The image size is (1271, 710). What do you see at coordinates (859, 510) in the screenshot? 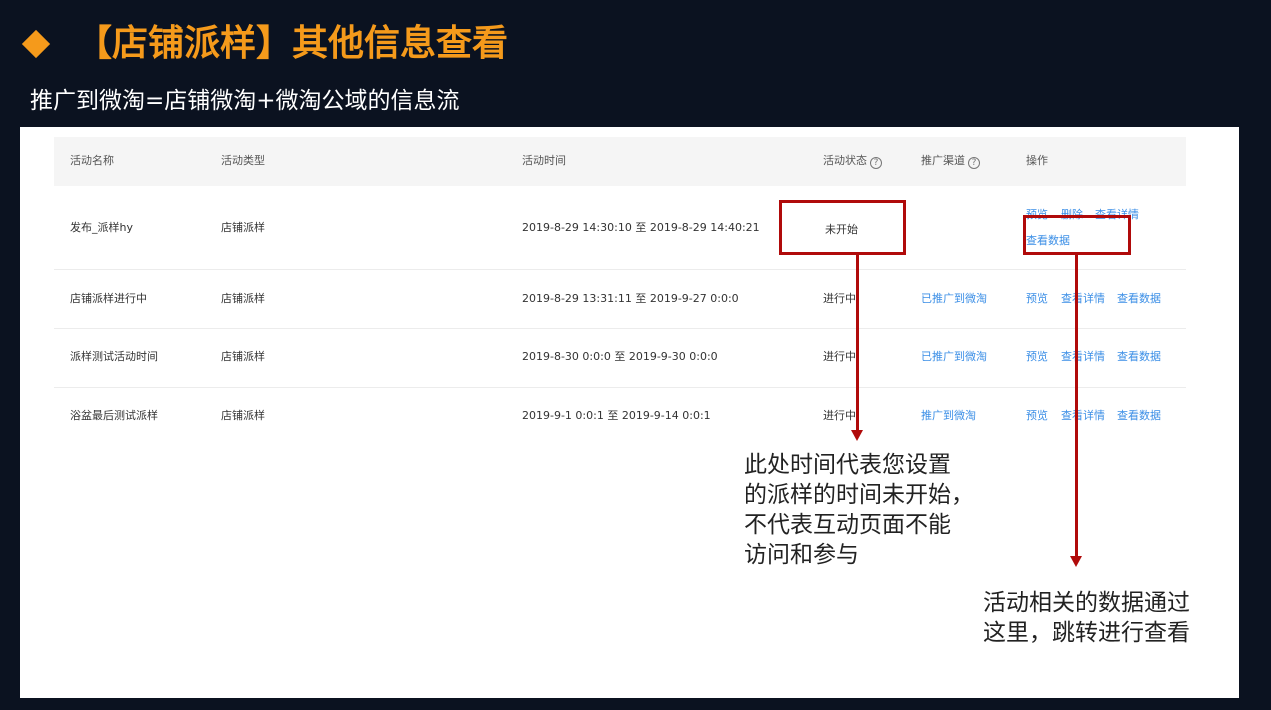
I see `status-annotation: 此处时间代表您设置 的派样的时间未开始， 不代表互动页面不能 访问和参与` at bounding box center [859, 510].